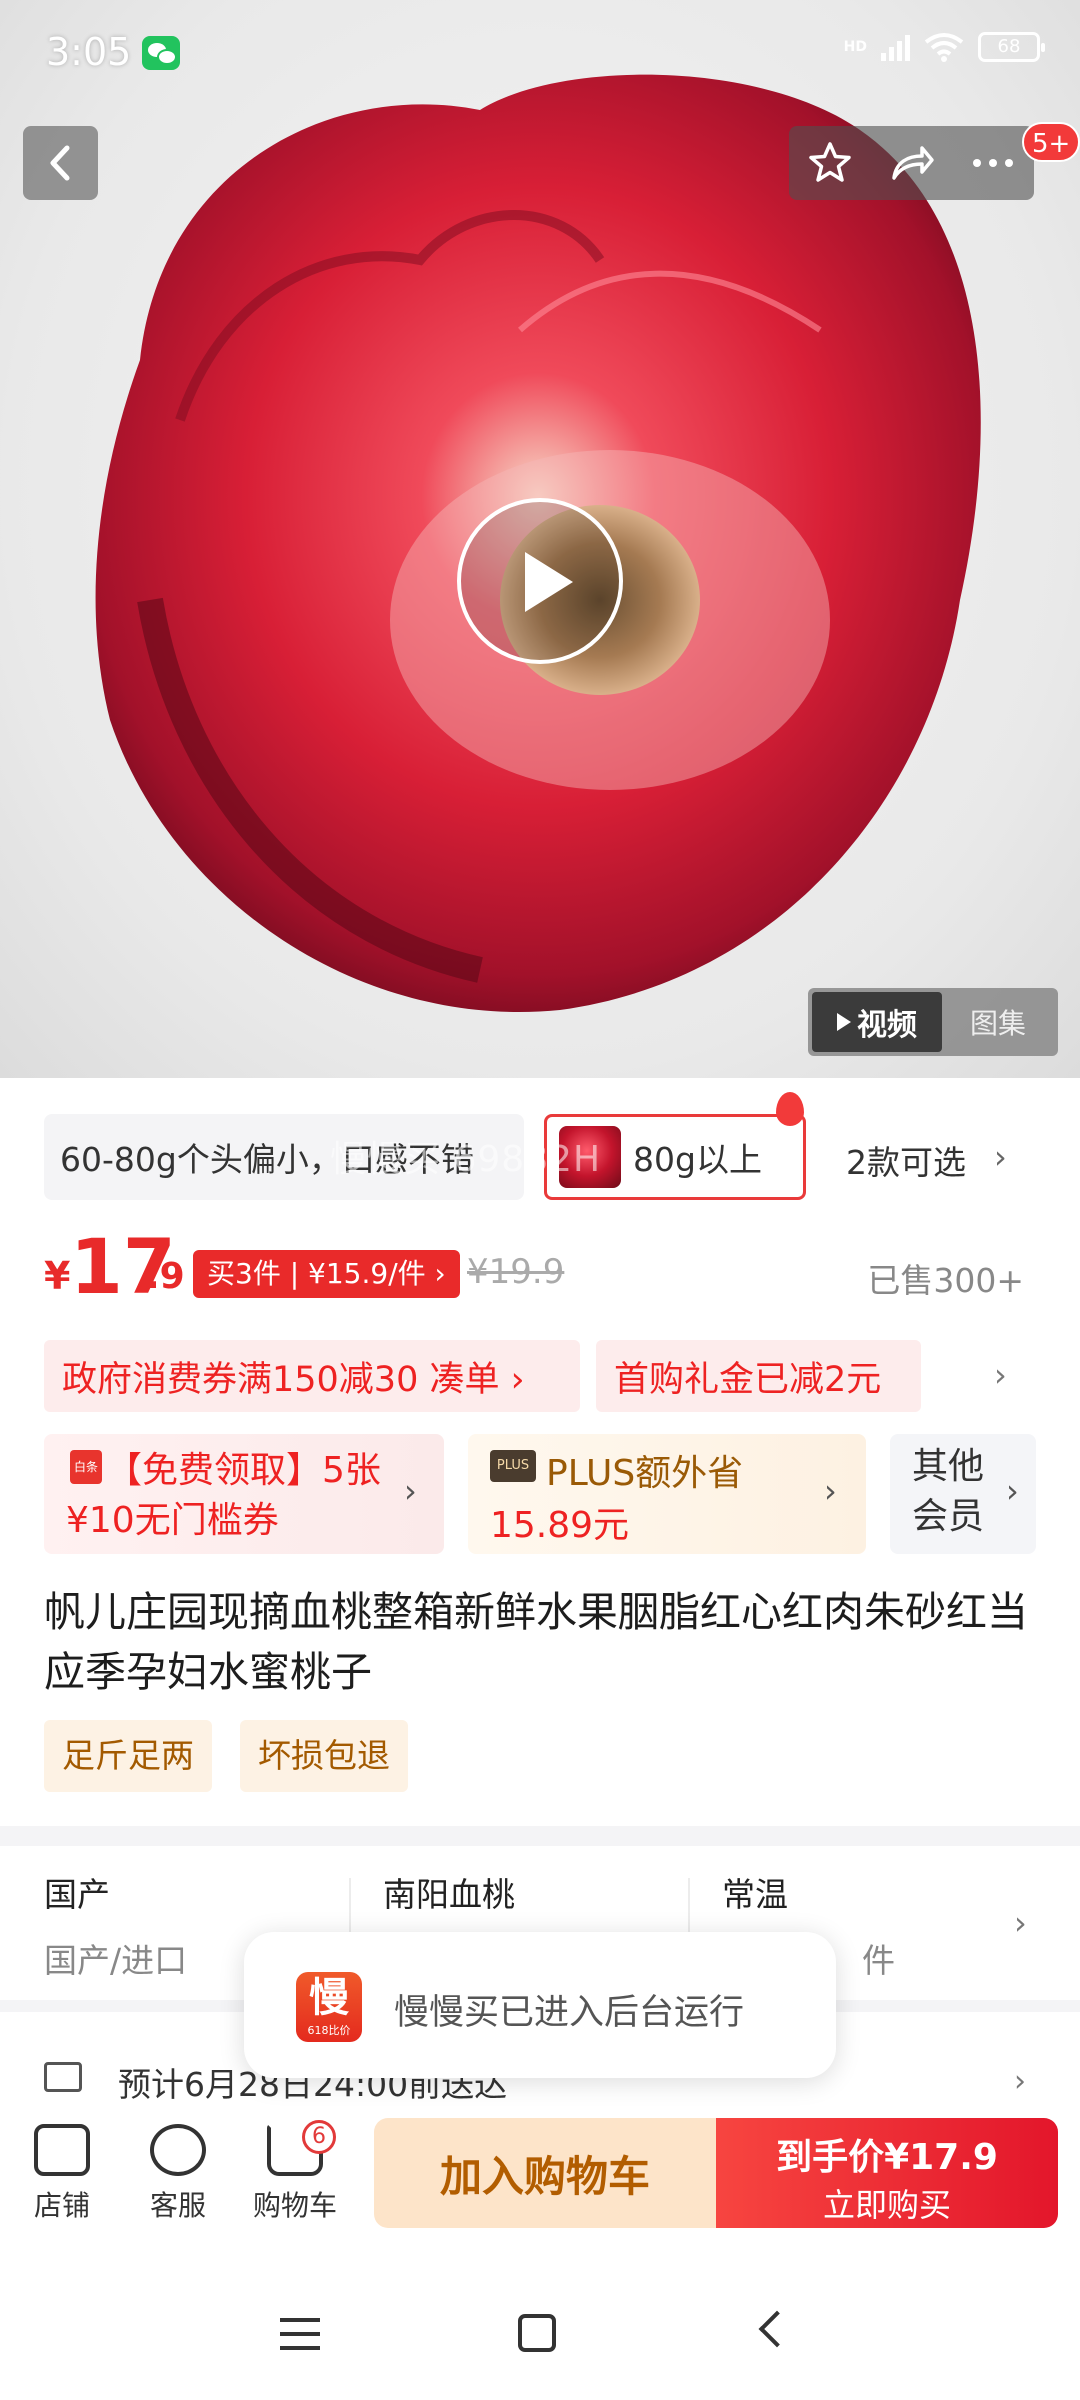  Describe the element at coordinates (294, 2205) in the screenshot. I see `cart-label: 购物车` at that location.